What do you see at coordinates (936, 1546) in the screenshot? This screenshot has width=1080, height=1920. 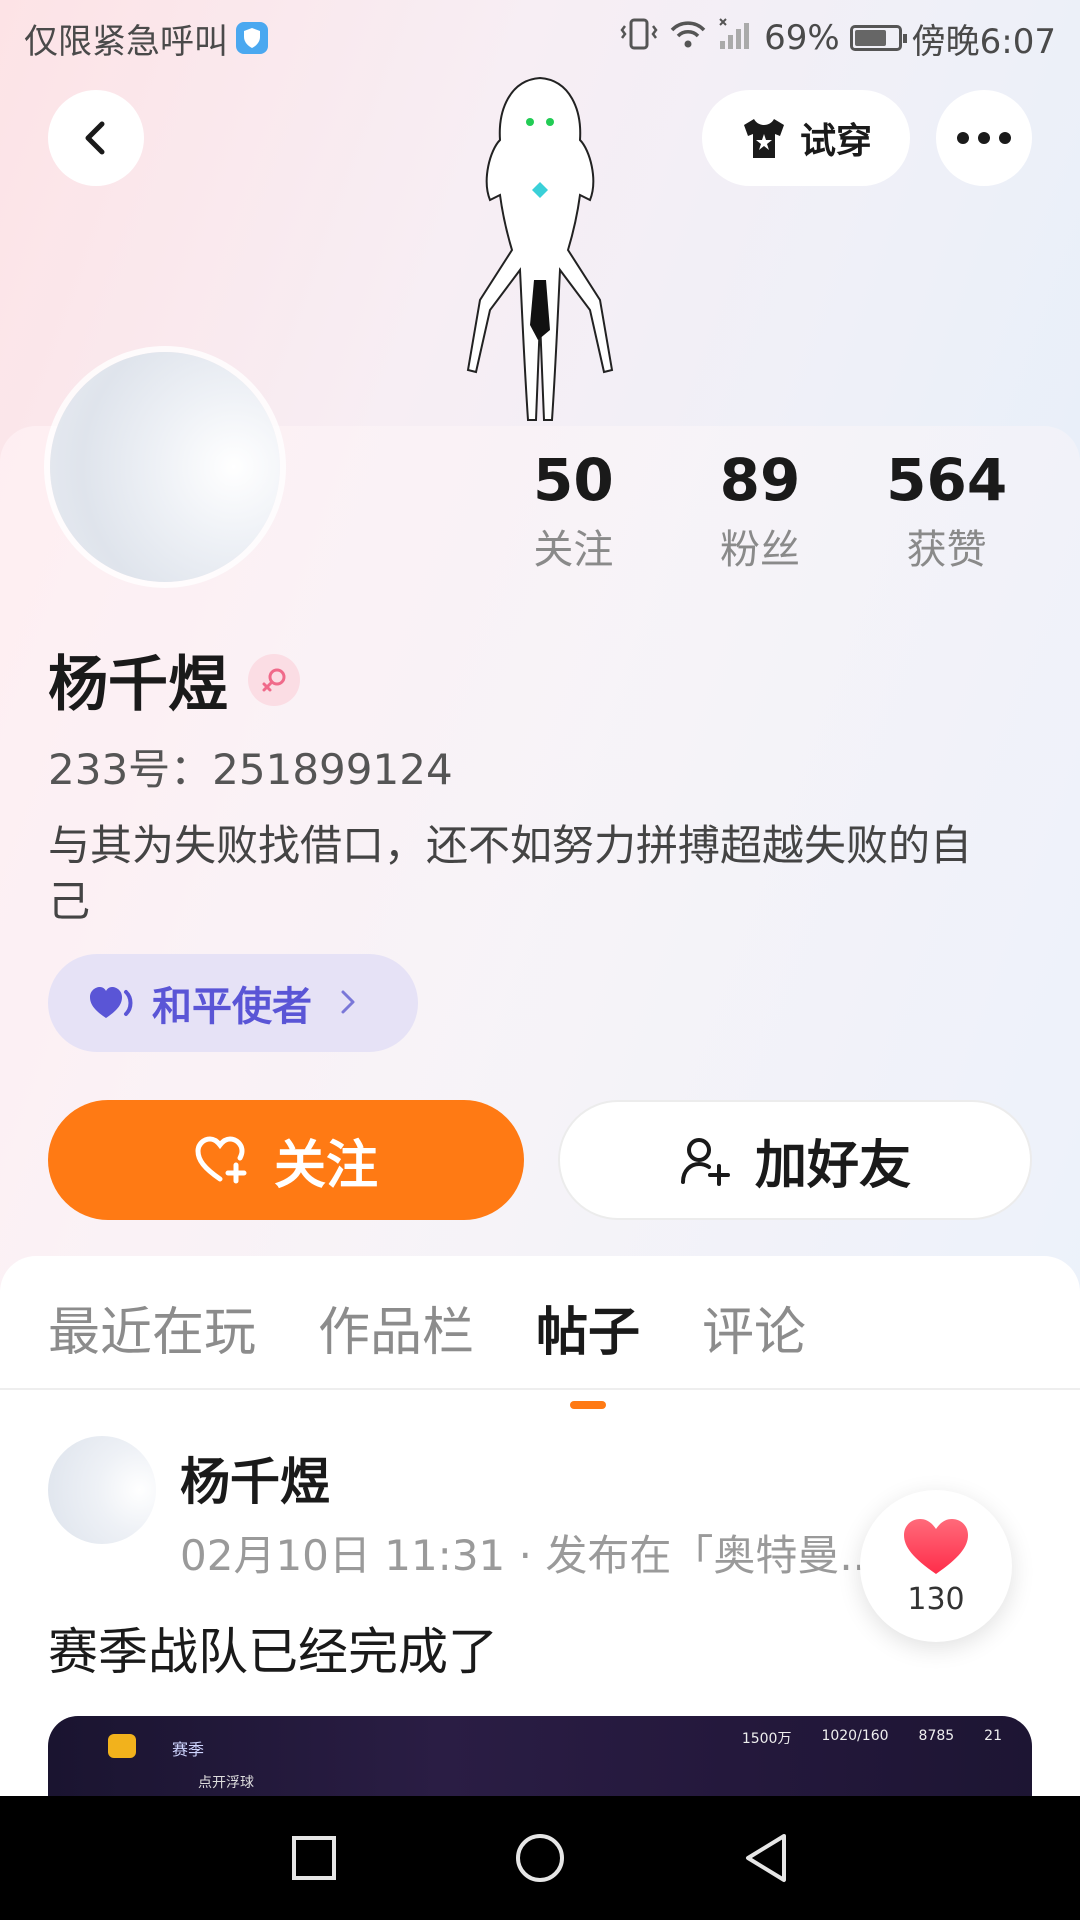 I see `heart-icon` at bounding box center [936, 1546].